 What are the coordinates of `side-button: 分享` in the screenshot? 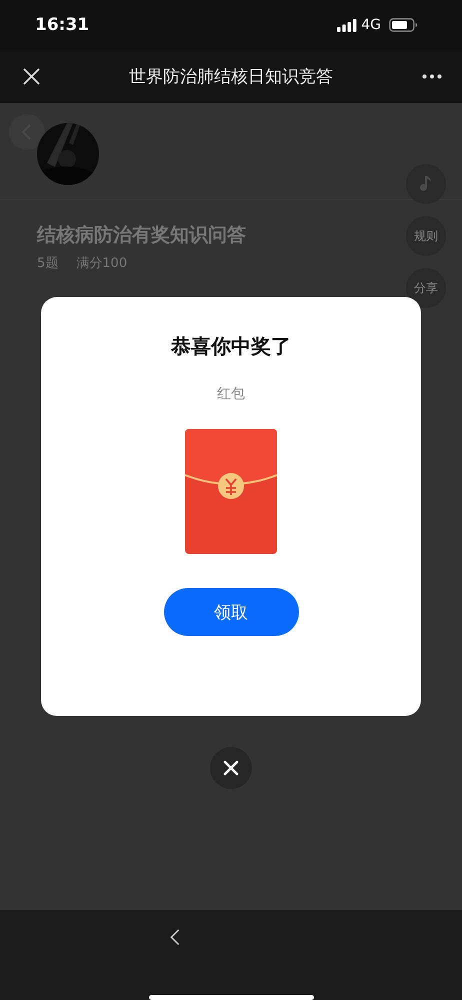 It's located at (426, 288).